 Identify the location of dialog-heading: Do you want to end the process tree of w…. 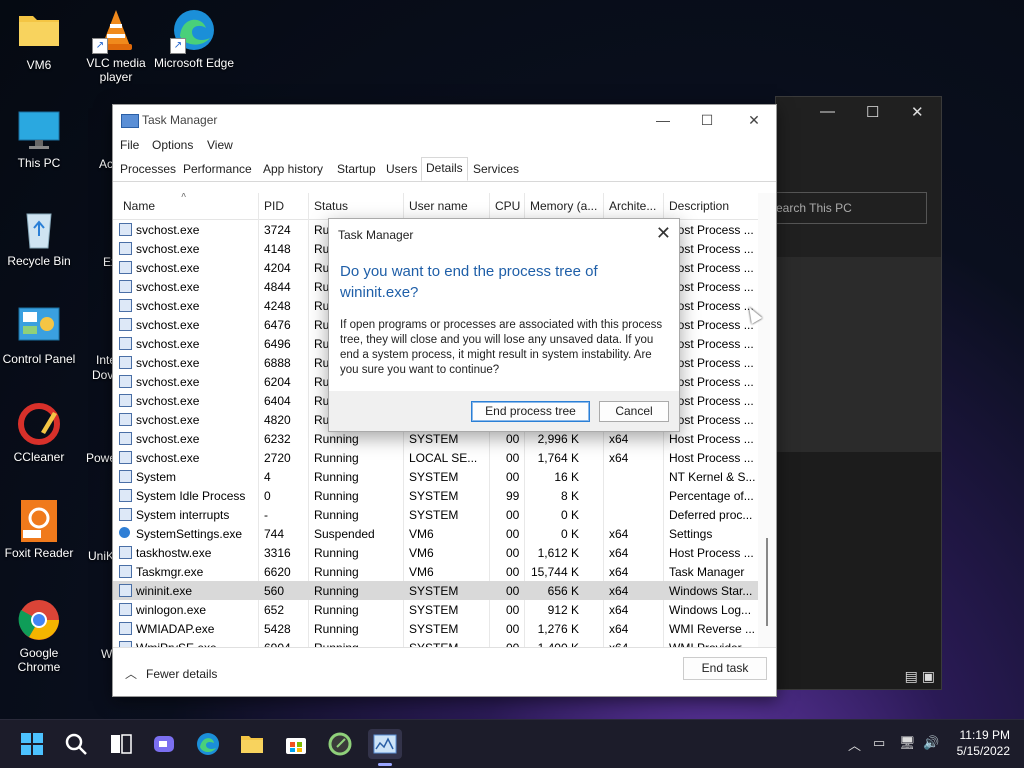
(469, 282).